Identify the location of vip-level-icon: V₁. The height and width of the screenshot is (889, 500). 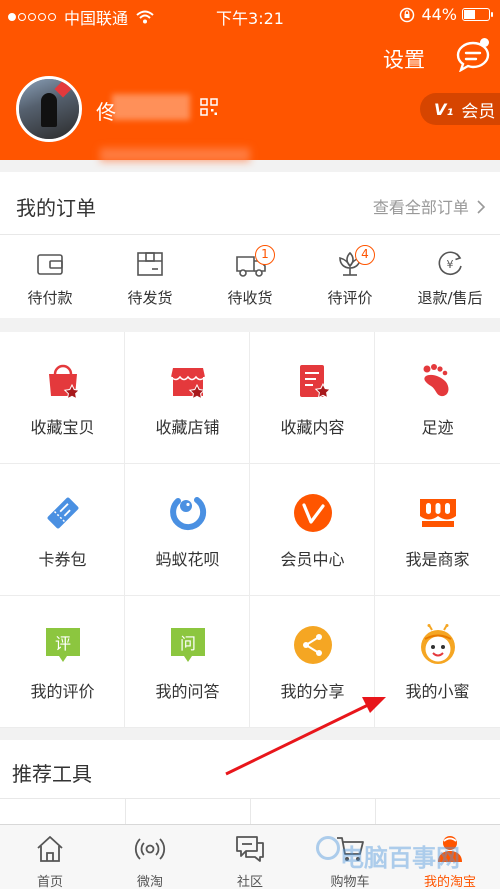
(444, 109).